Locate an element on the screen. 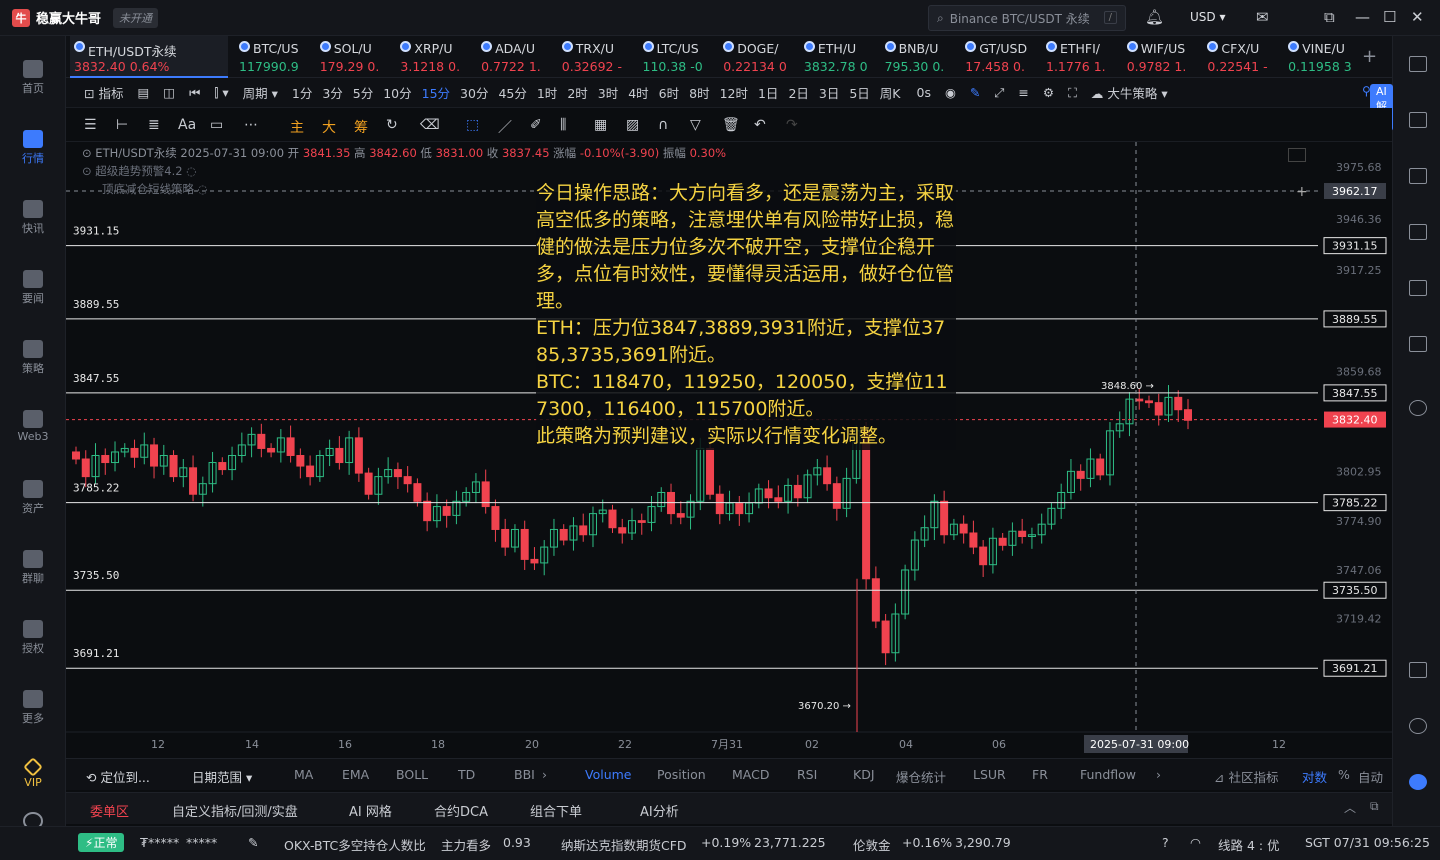  timeframe-1日: 1日 is located at coordinates (768, 92).